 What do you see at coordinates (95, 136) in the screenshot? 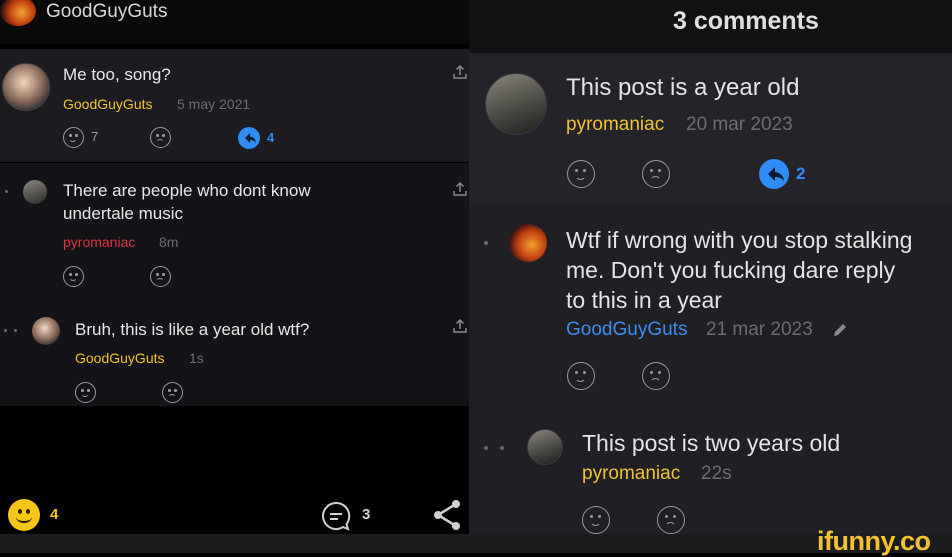
I see `reaction-count: 7` at bounding box center [95, 136].